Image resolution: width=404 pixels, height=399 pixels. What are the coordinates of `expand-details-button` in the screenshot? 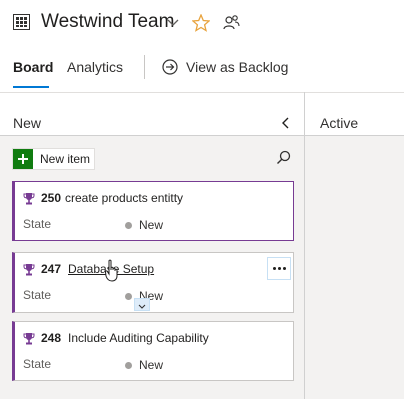 It's located at (142, 304).